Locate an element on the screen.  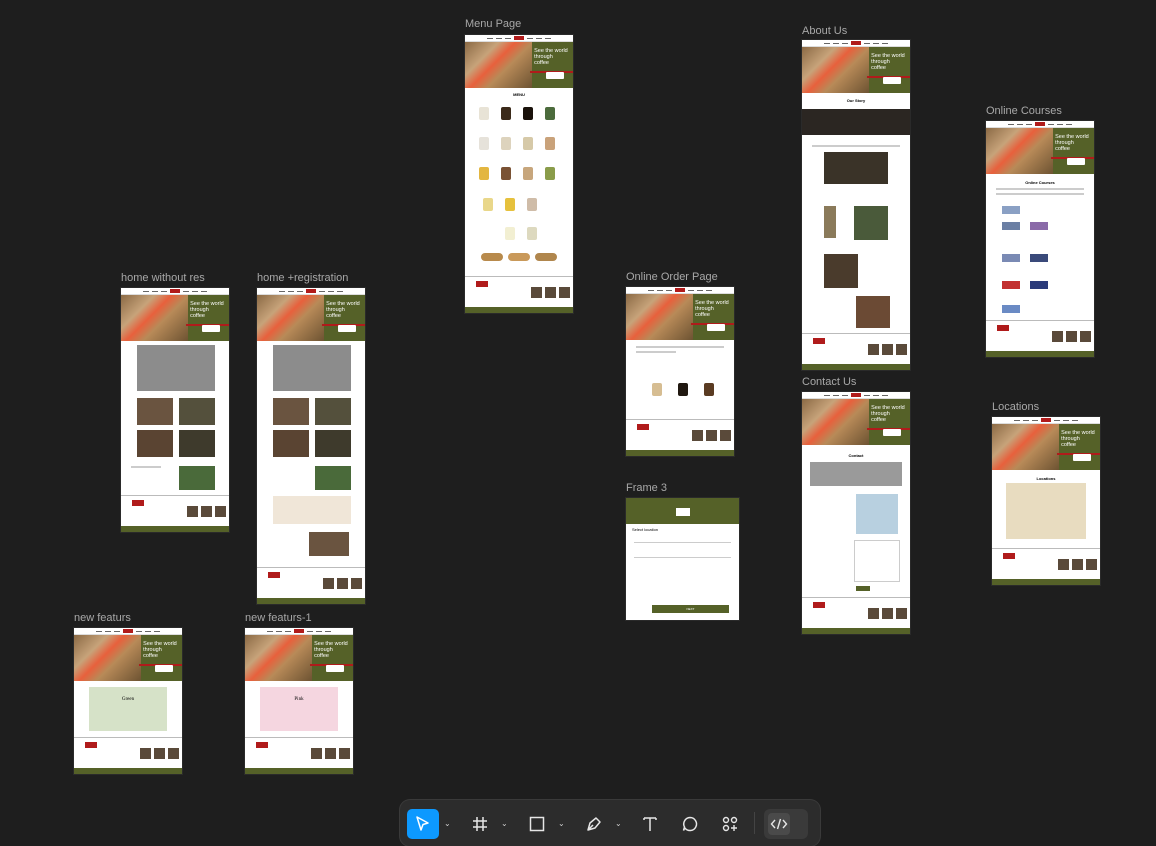
about-us-frame: See the world through coffee Our Story is located at coordinates (856, 205).